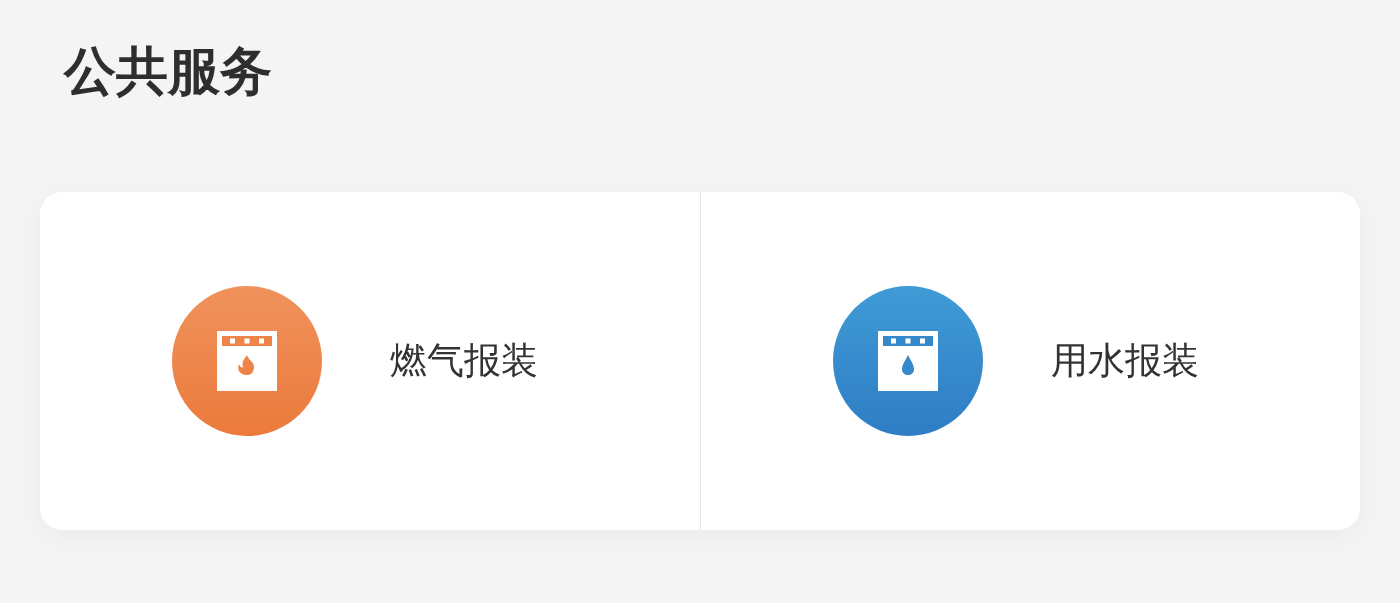  What do you see at coordinates (908, 361) in the screenshot?
I see `meter-drop-icon` at bounding box center [908, 361].